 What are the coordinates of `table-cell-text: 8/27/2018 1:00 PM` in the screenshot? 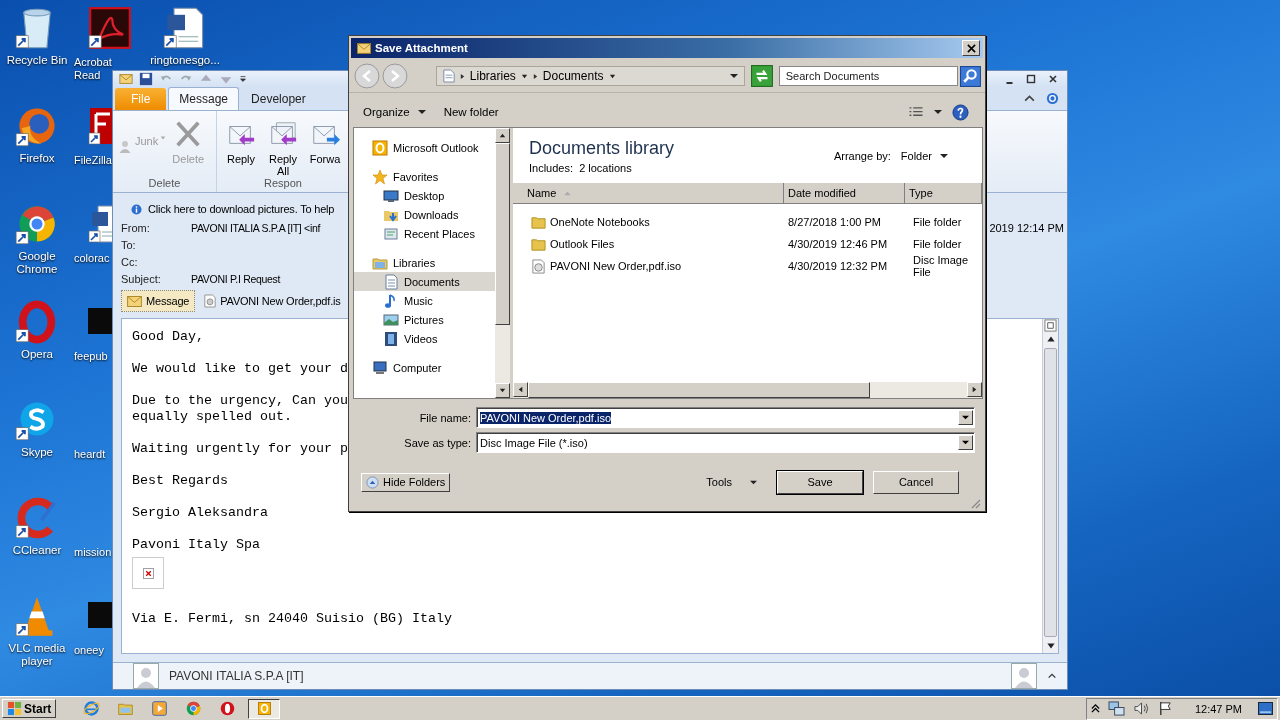 It's located at (834, 222).